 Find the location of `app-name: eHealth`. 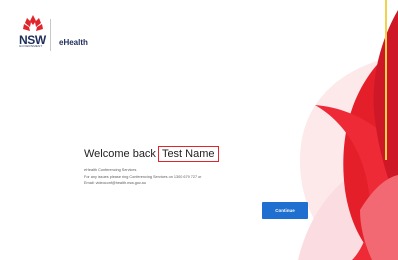

app-name: eHealth is located at coordinates (73, 42).